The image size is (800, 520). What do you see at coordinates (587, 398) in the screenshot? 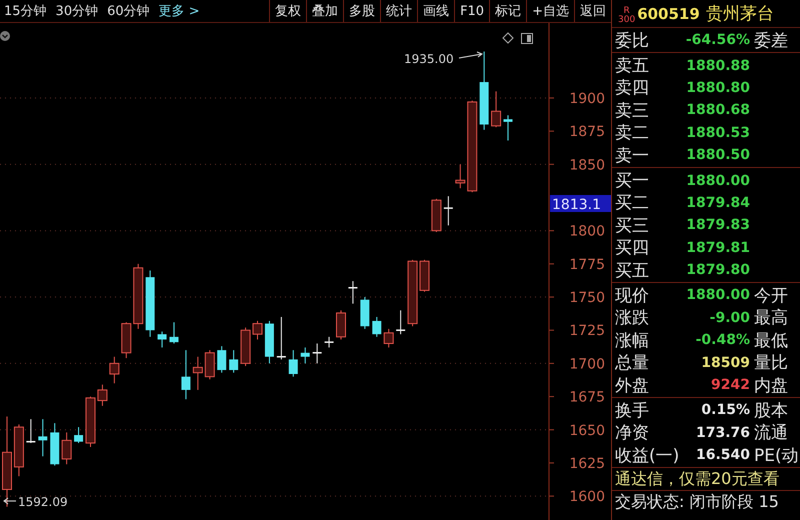
I see `axis-label: 1675` at bounding box center [587, 398].